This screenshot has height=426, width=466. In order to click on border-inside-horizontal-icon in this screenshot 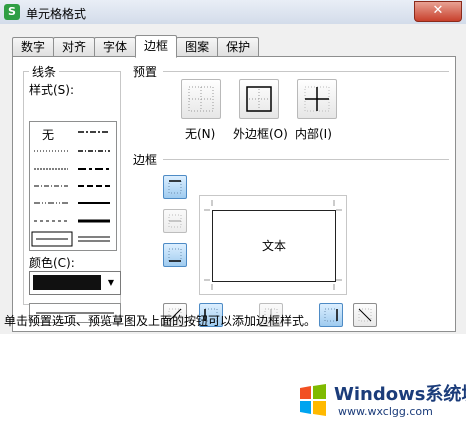, I will do `click(175, 221)`.